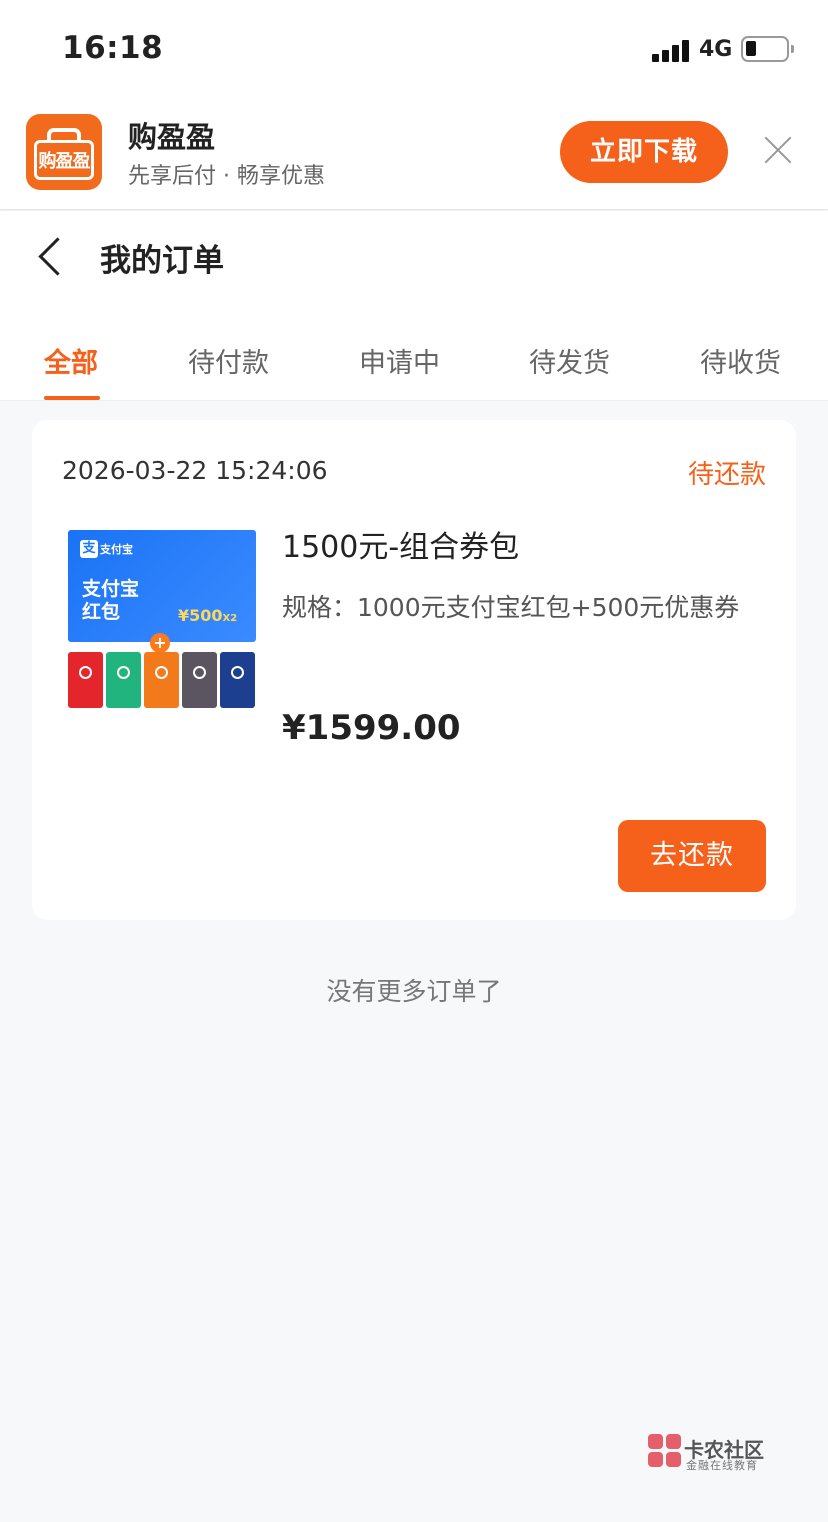  Describe the element at coordinates (414, 155) in the screenshot. I see `app-download-banner: 购盈盈 购盈盈 先享后付 · 畅享优惠 立即下载` at that location.